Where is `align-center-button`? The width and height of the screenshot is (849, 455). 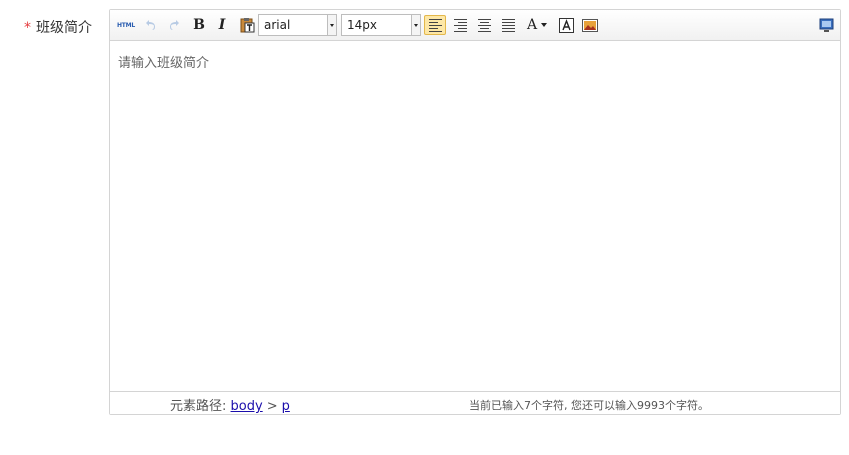 align-center-button is located at coordinates (484, 25).